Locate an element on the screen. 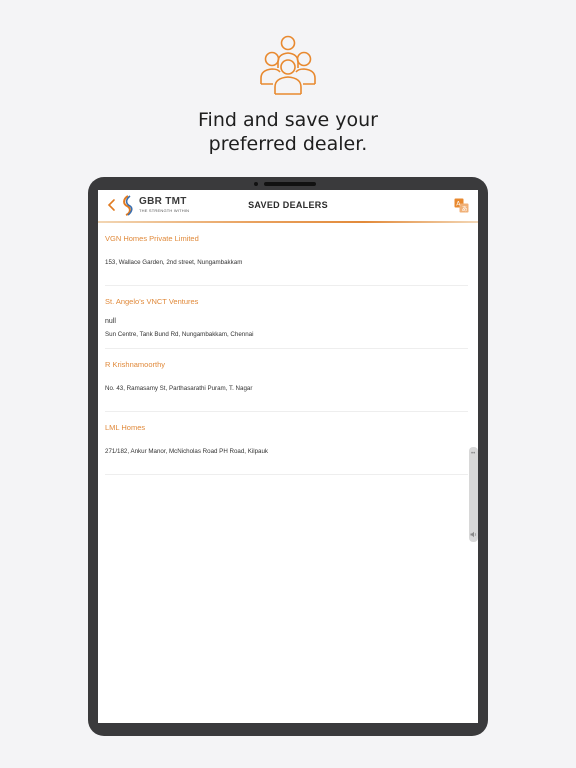 The image size is (576, 768). speaker-grille is located at coordinates (290, 184).